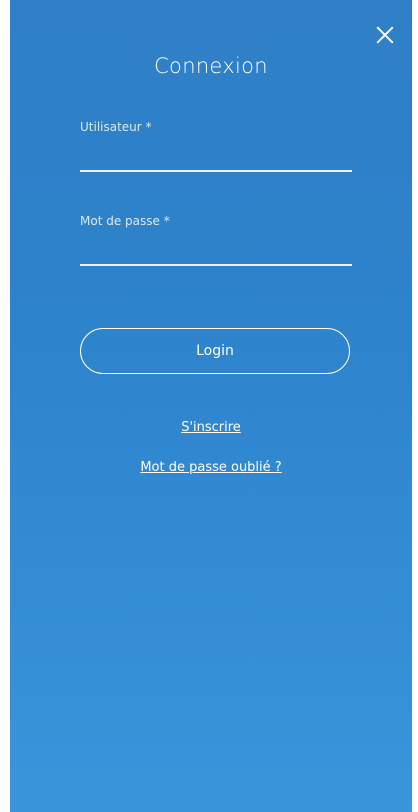  What do you see at coordinates (385, 35) in the screenshot?
I see `close-icon` at bounding box center [385, 35].